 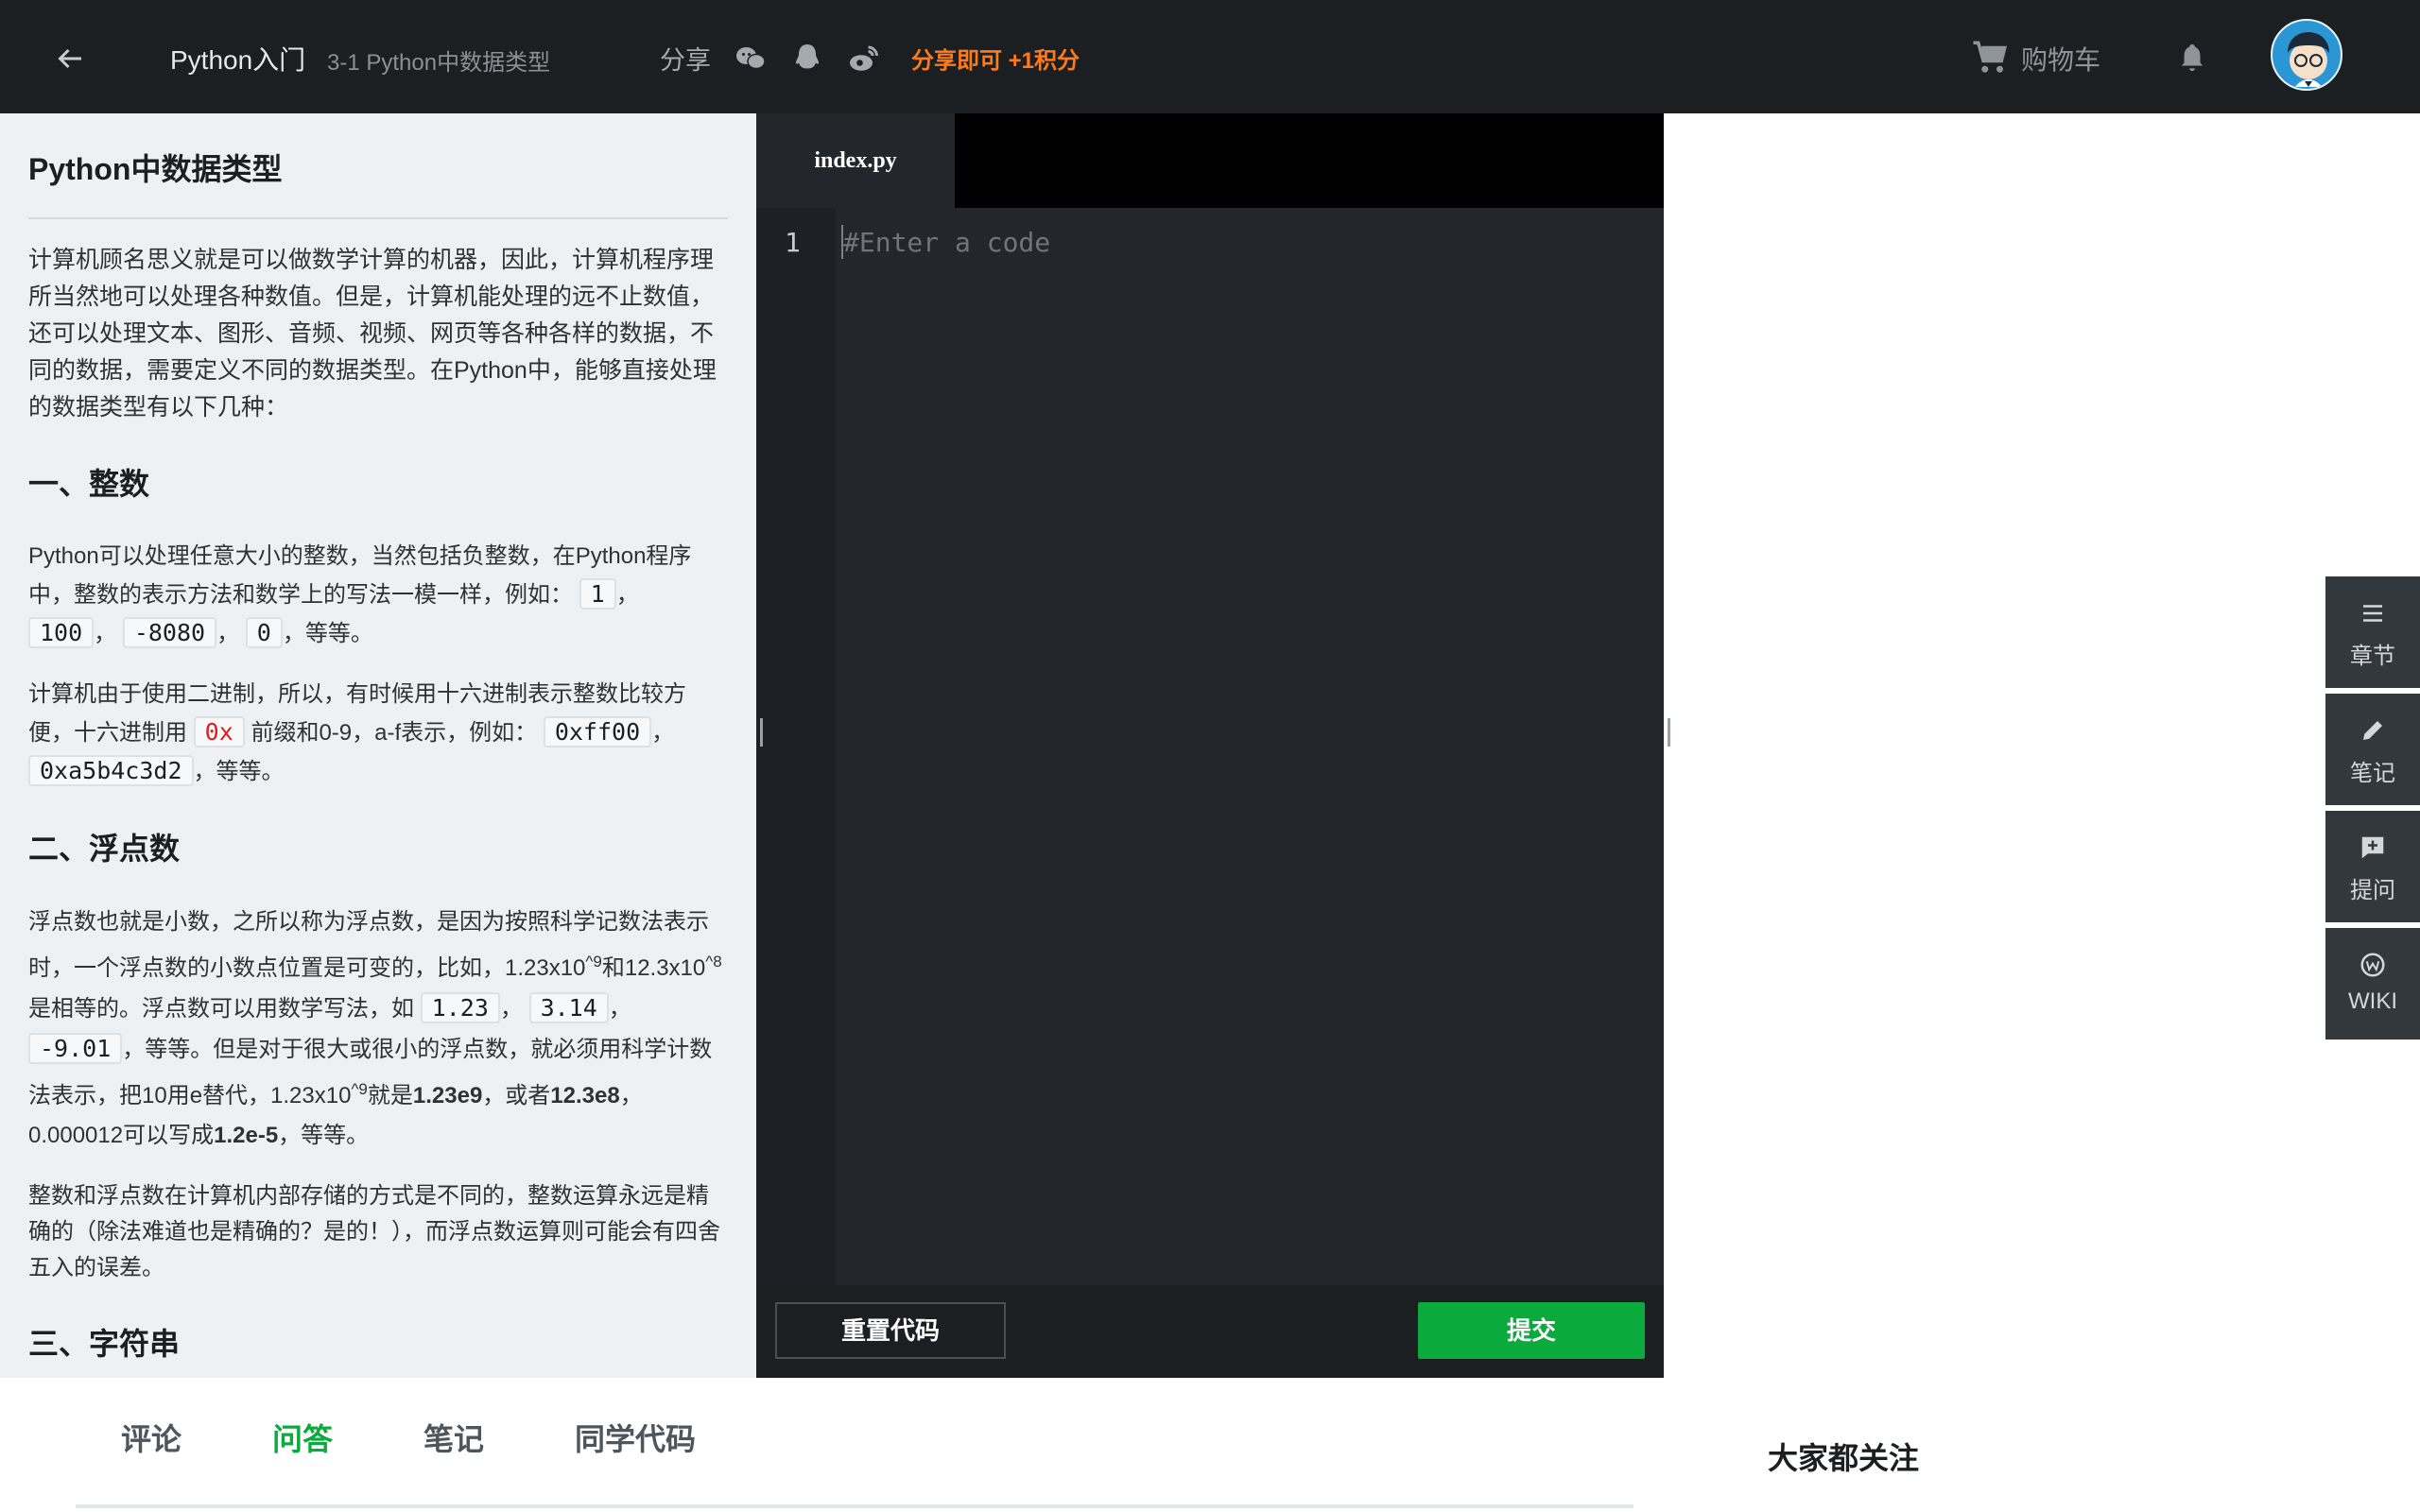 I want to click on sci-2: 12.3e8, so click(x=585, y=1095).